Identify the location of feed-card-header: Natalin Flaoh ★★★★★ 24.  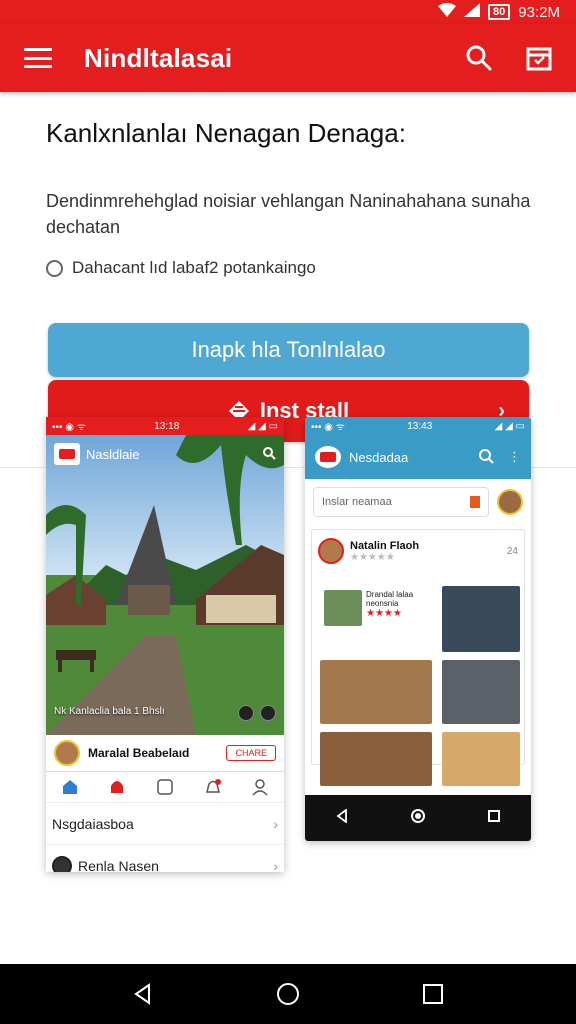
(418, 547).